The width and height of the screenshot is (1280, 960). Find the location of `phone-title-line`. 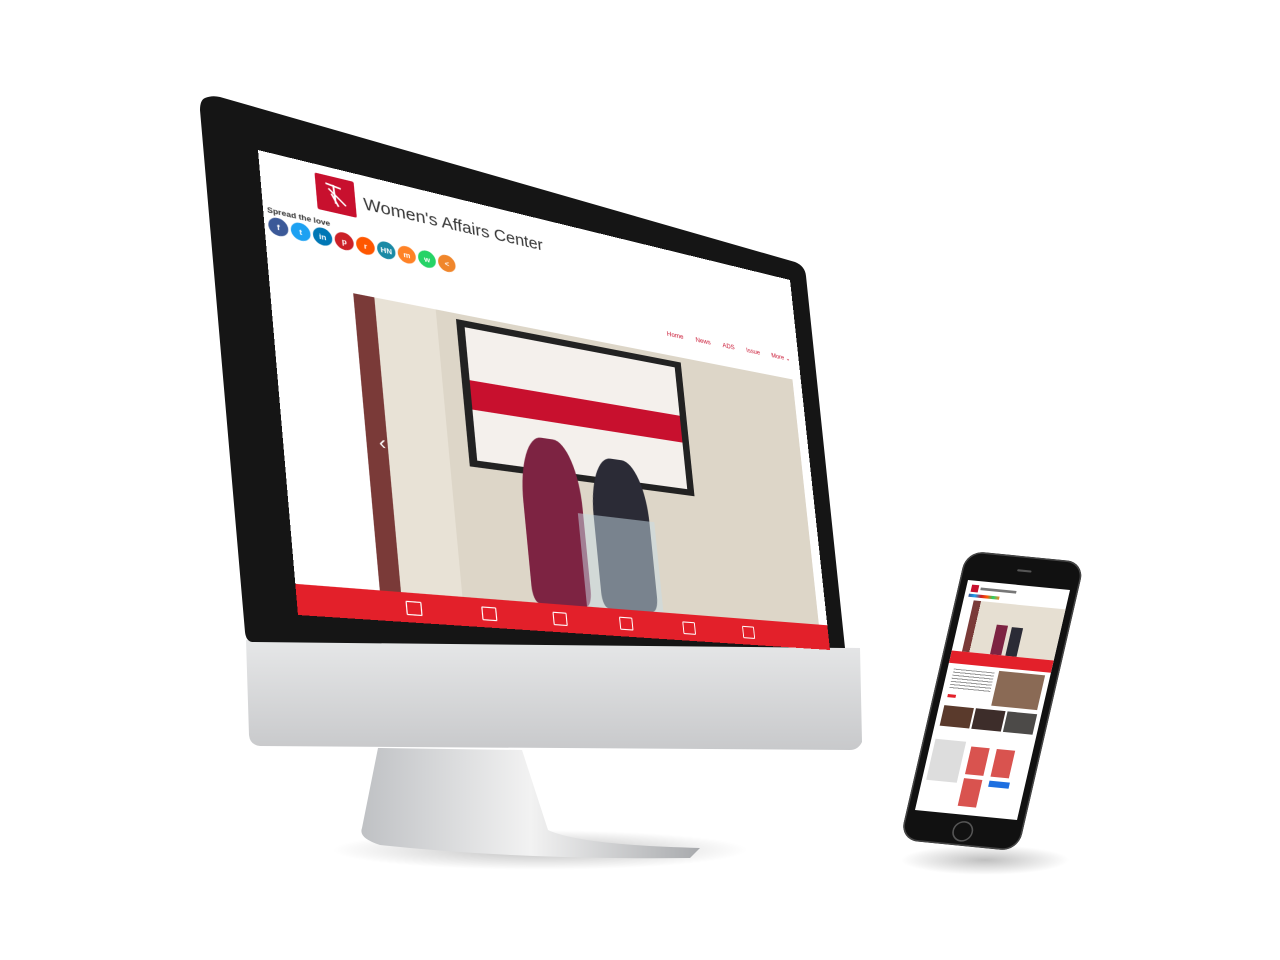

phone-title-line is located at coordinates (998, 591).